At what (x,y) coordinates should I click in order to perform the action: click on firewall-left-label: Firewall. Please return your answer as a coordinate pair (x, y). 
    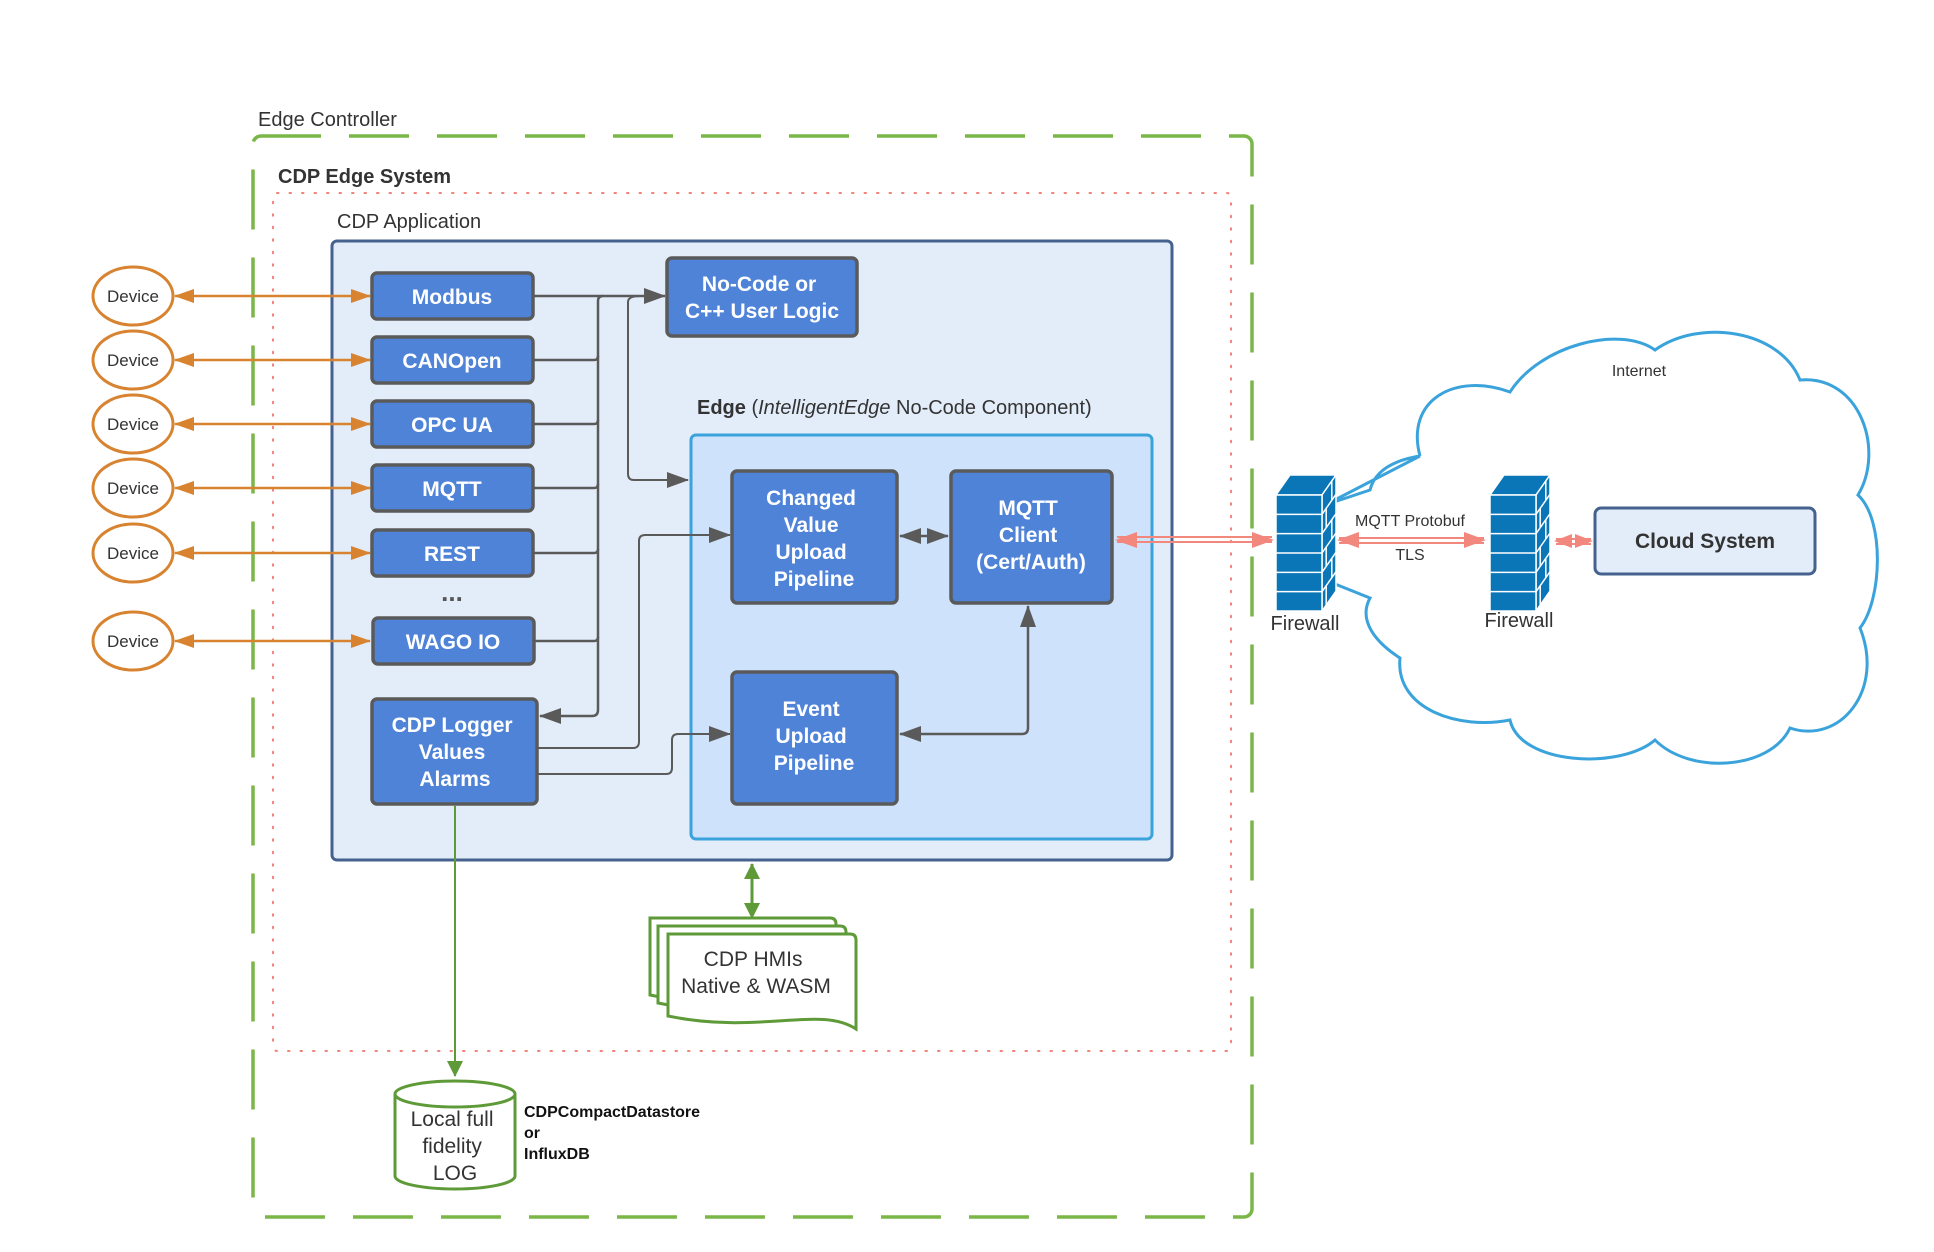
    Looking at the image, I should click on (1305, 624).